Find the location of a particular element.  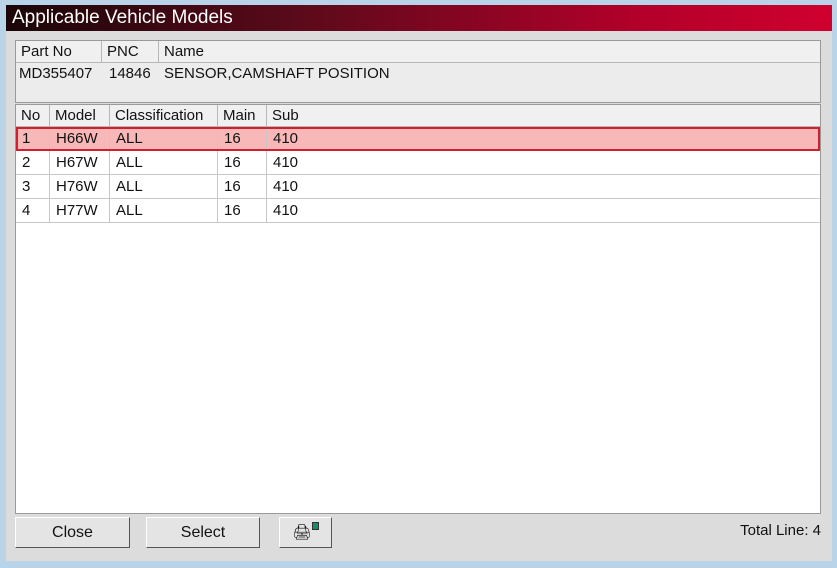

close-button: Close is located at coordinates (72, 532).